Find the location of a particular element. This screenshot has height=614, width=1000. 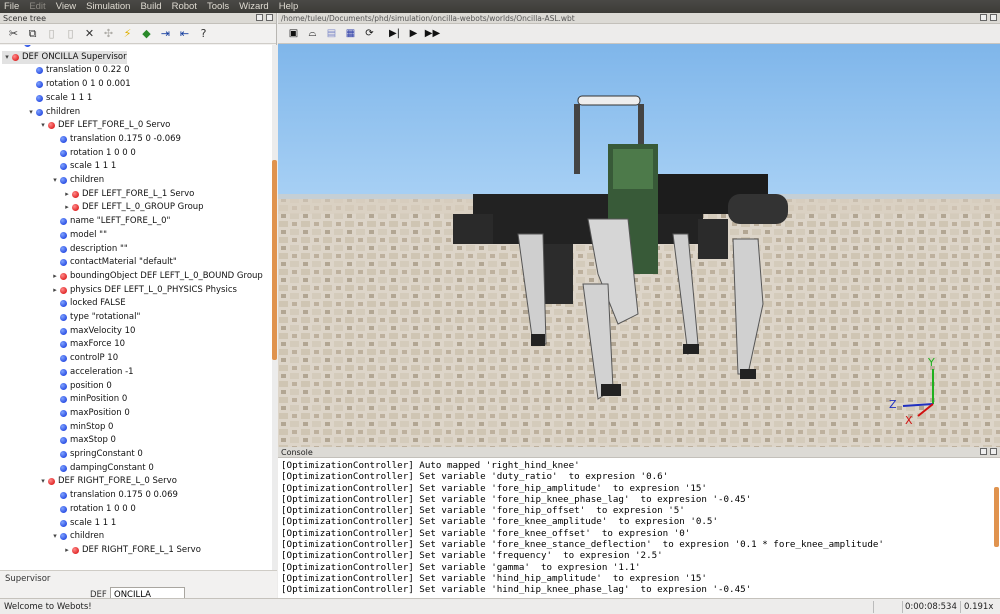

run-icon: ▶ is located at coordinates (413, 34).